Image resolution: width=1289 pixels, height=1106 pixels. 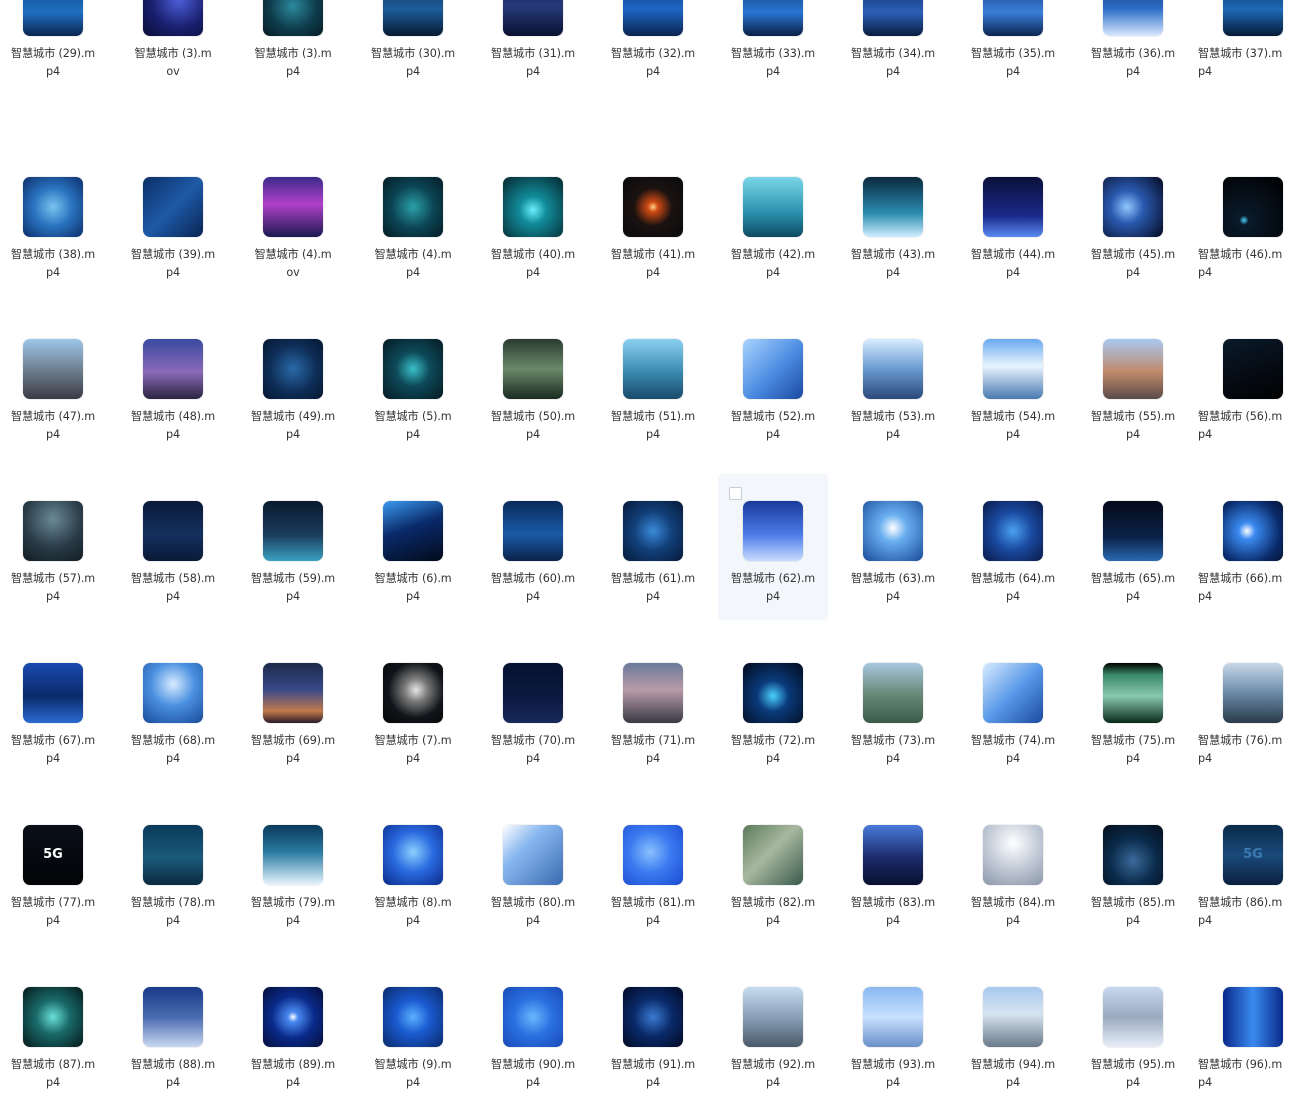 What do you see at coordinates (893, 1033) in the screenshot?
I see `file-item: 智慧城市 (93).m p4` at bounding box center [893, 1033].